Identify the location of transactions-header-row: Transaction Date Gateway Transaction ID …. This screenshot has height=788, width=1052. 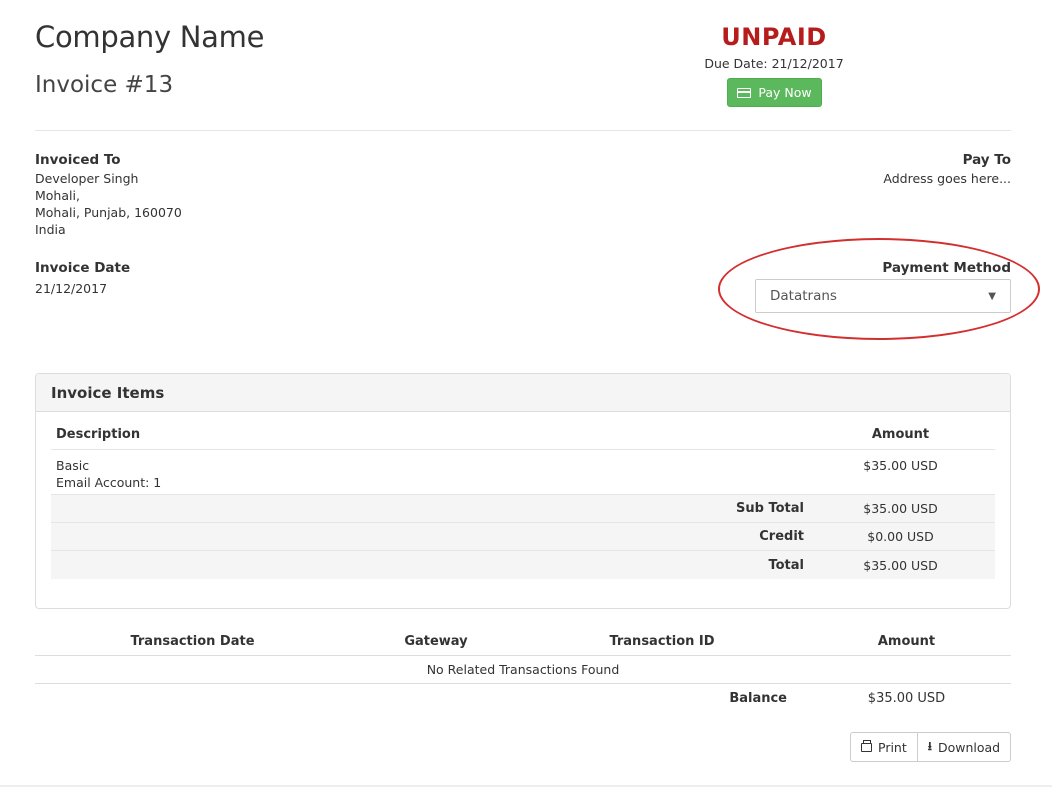
(523, 642).